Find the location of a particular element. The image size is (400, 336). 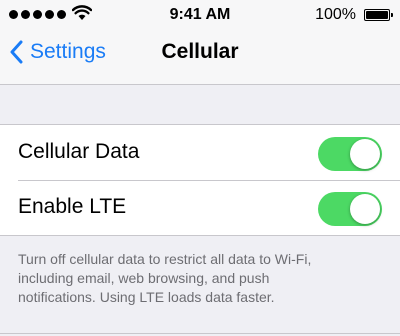

status-bar: 9:41 AM 100% is located at coordinates (200, 15).